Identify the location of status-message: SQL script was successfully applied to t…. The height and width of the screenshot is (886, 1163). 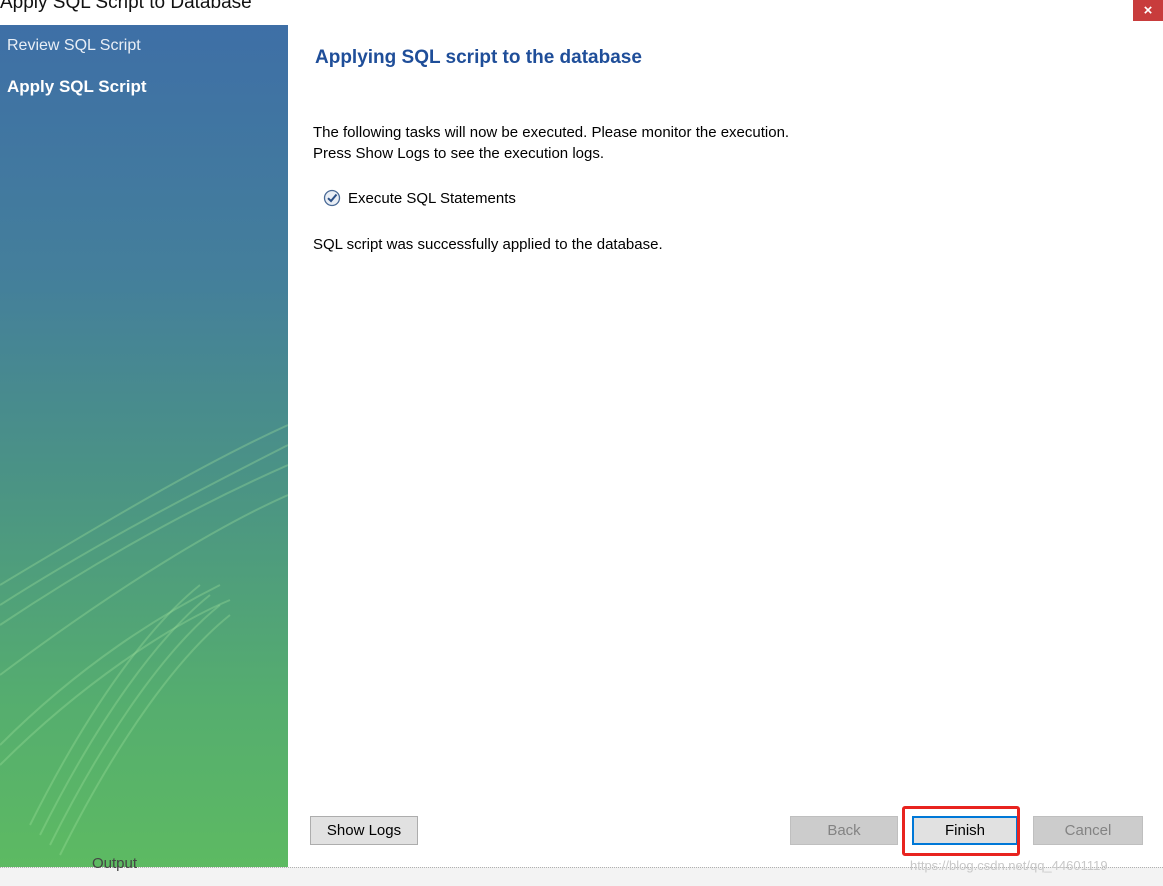
(488, 244).